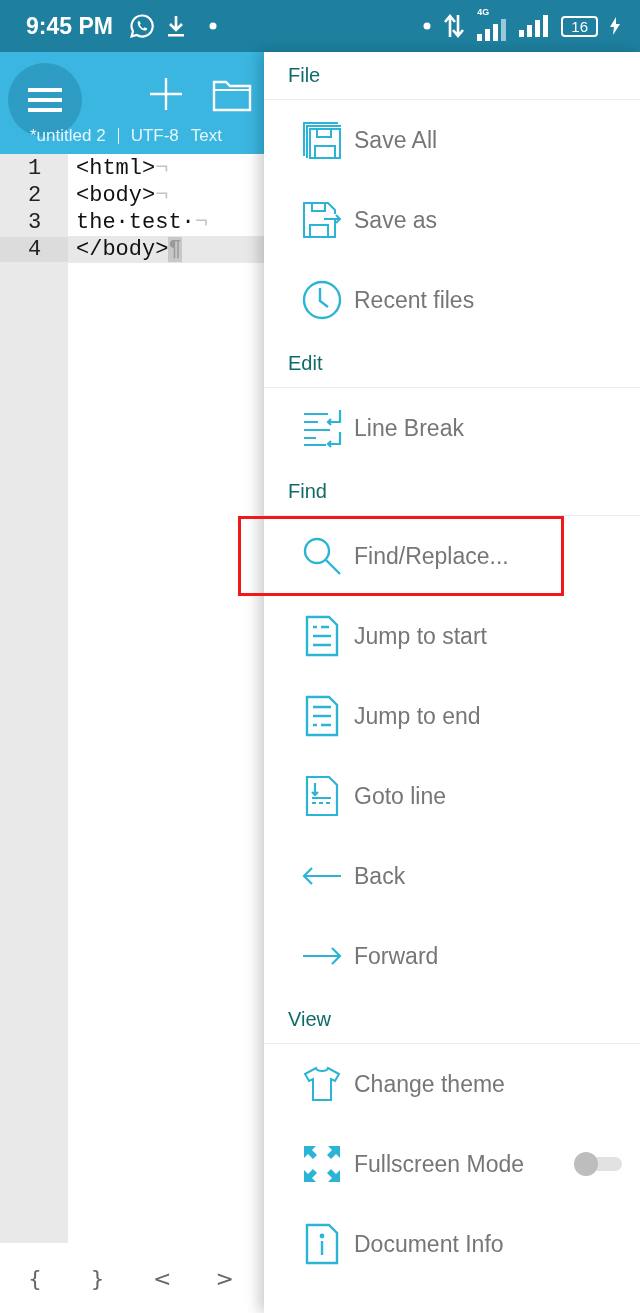 The height and width of the screenshot is (1313, 640). Describe the element at coordinates (115, 195) in the screenshot. I see `code-line: <body>` at that location.